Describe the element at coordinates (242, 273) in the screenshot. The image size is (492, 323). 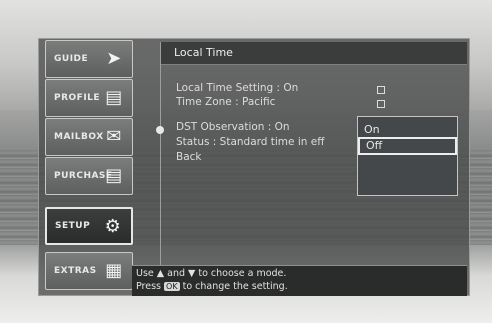
I see `help-text: to choose a mode.` at that location.